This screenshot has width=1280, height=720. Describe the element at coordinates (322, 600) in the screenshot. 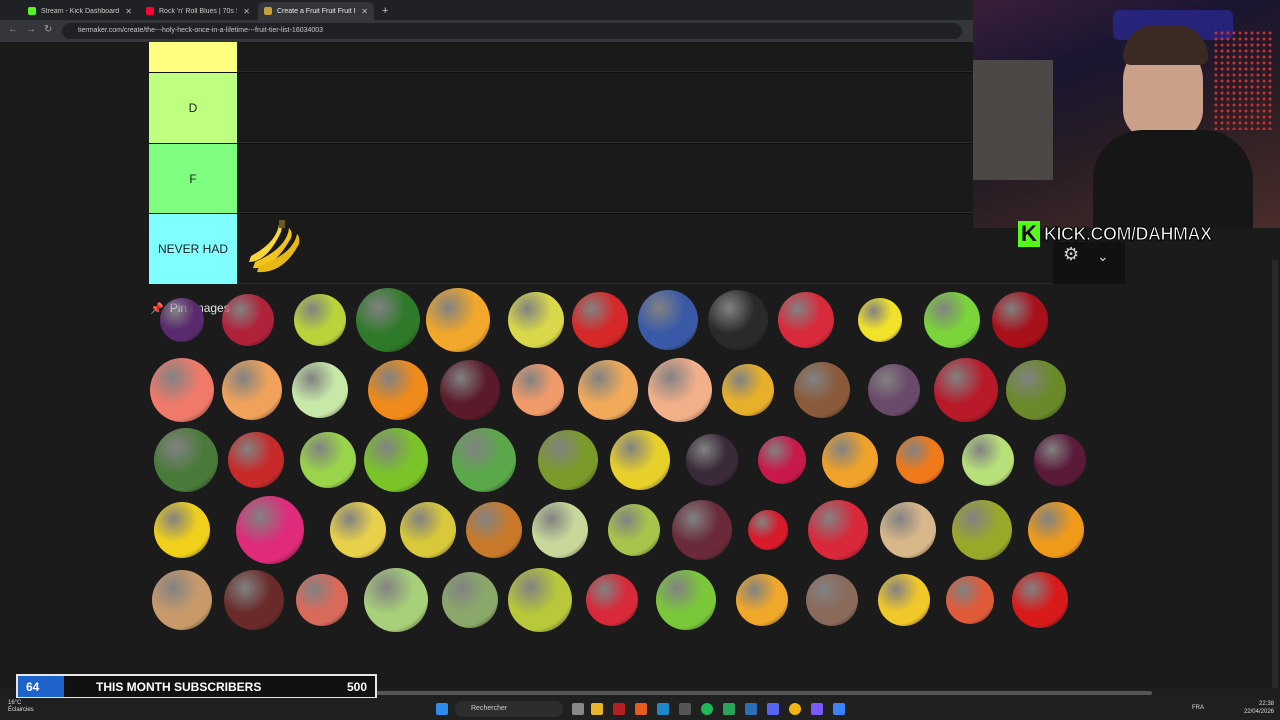

I see `sweet-potato-image` at that location.